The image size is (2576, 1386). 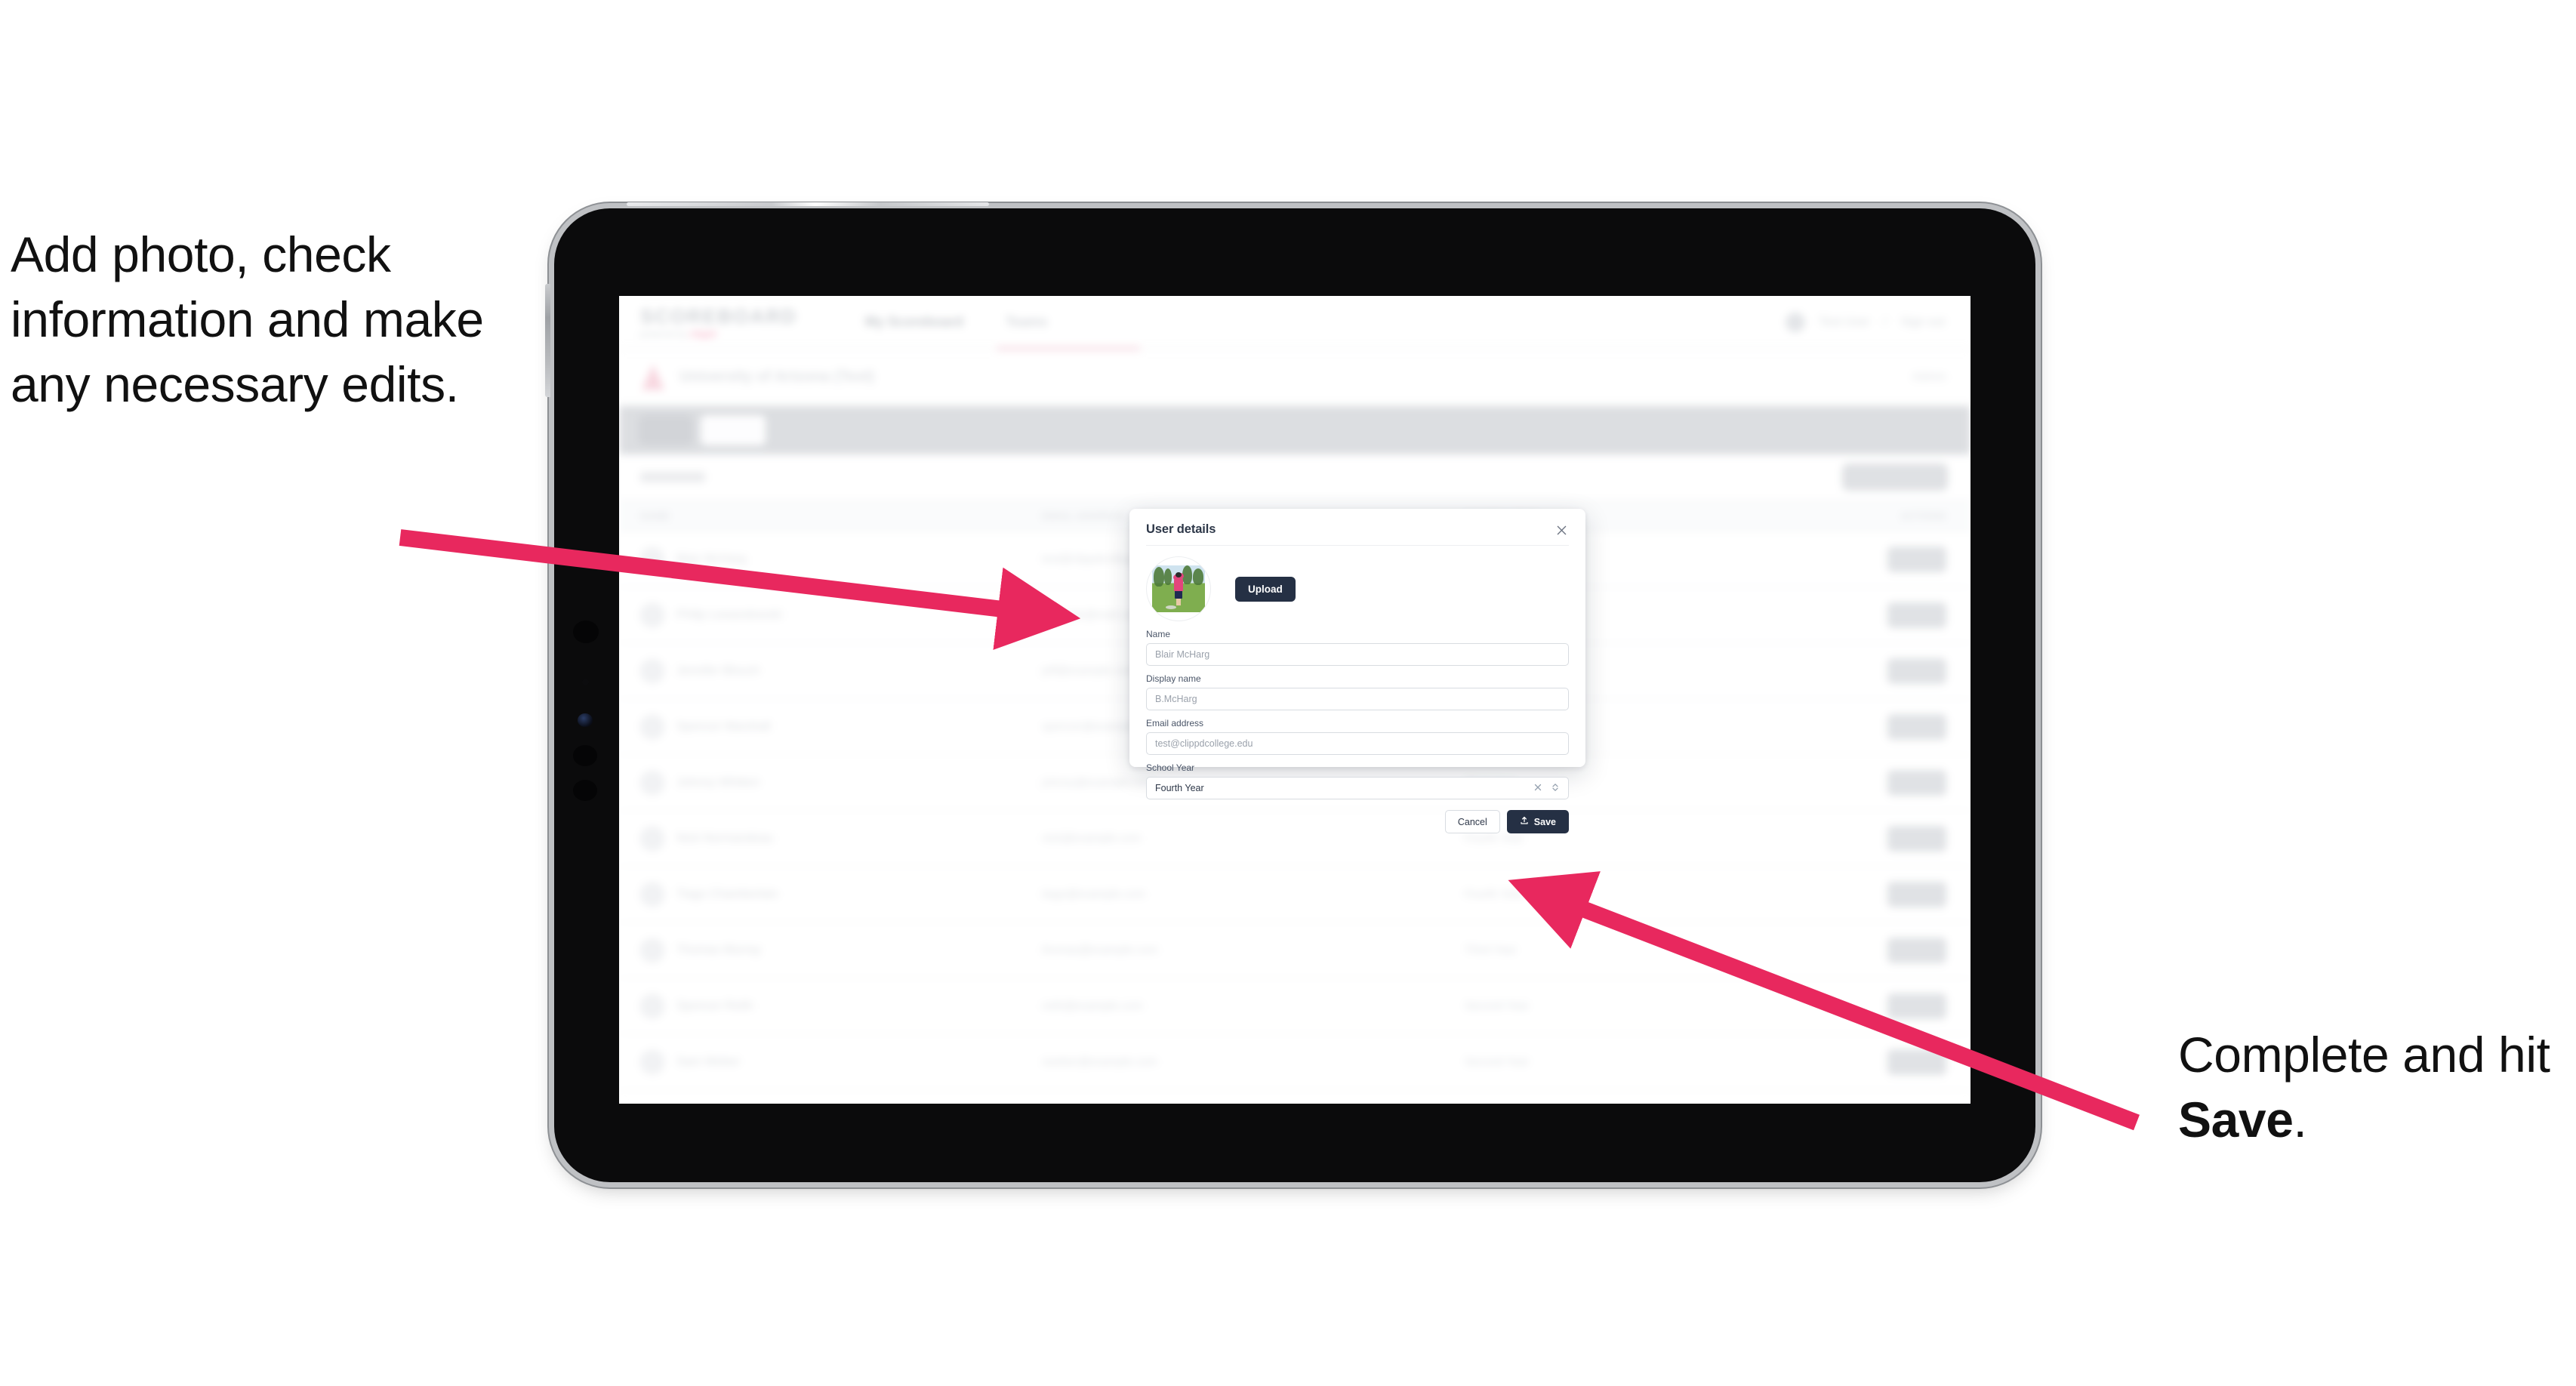 What do you see at coordinates (718, 782) in the screenshot?
I see `row-name: Johnny Whitten` at bounding box center [718, 782].